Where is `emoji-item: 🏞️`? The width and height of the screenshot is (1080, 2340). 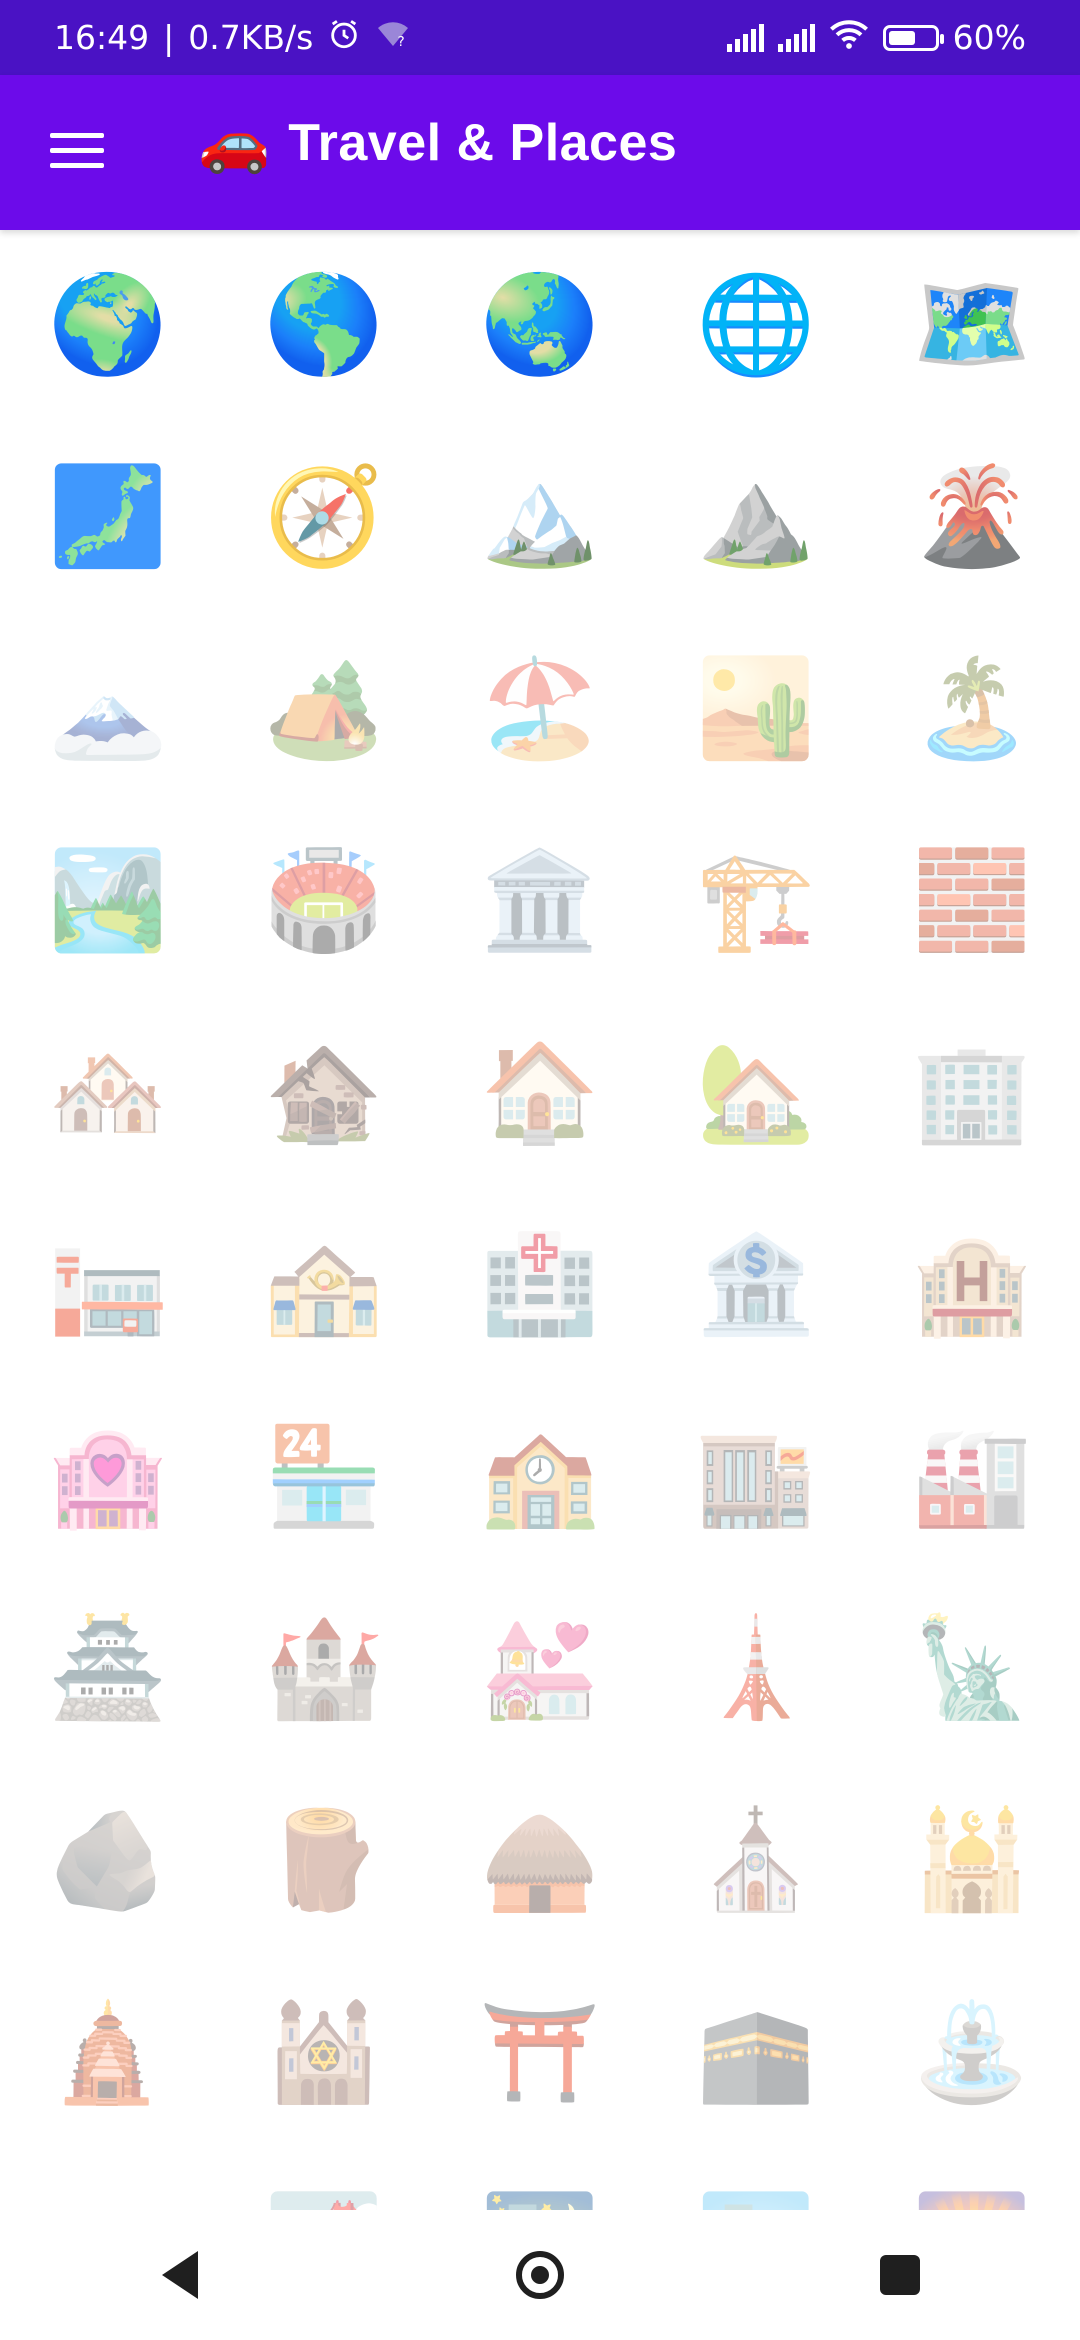 emoji-item: 🏞️ is located at coordinates (108, 901).